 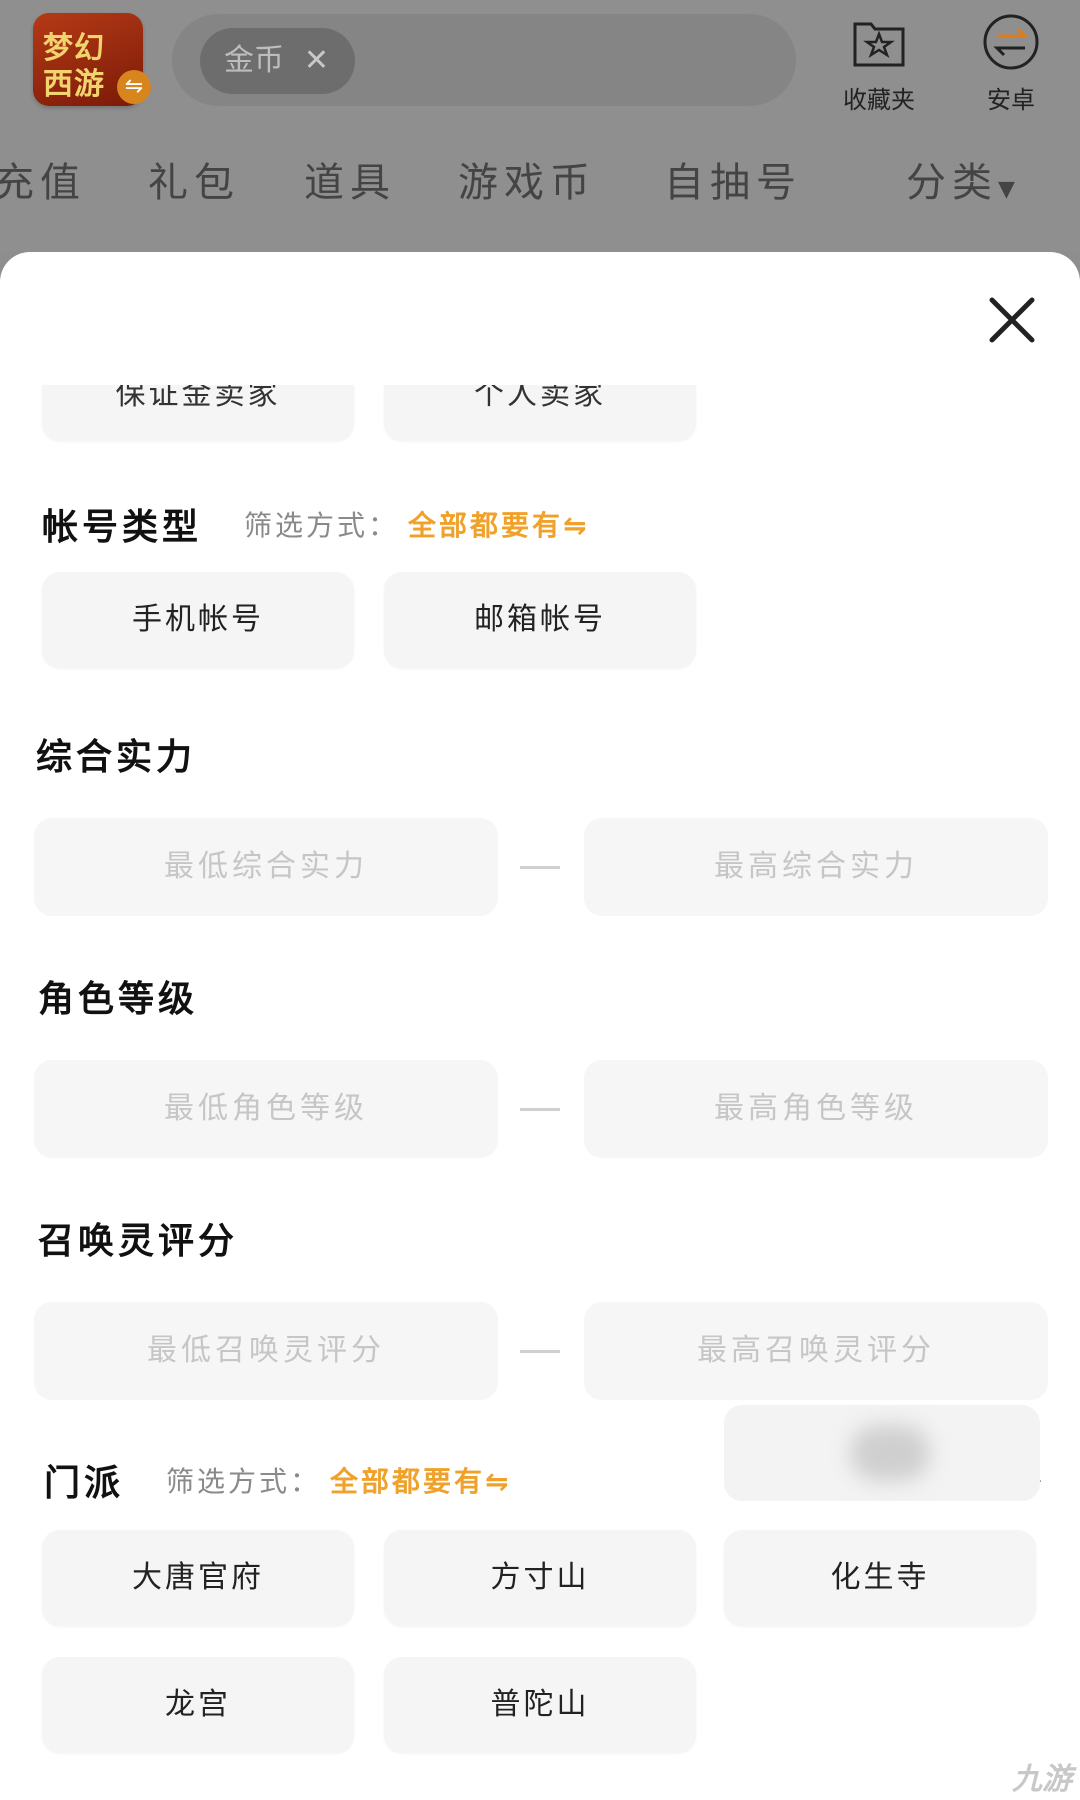 What do you see at coordinates (92, 59) in the screenshot?
I see `game-logo: 梦幻 西游 ⇋` at bounding box center [92, 59].